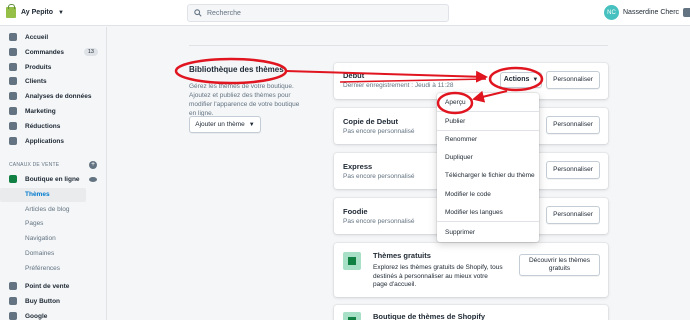  Describe the element at coordinates (355, 211) in the screenshot. I see `theme-name: Foodie` at that location.